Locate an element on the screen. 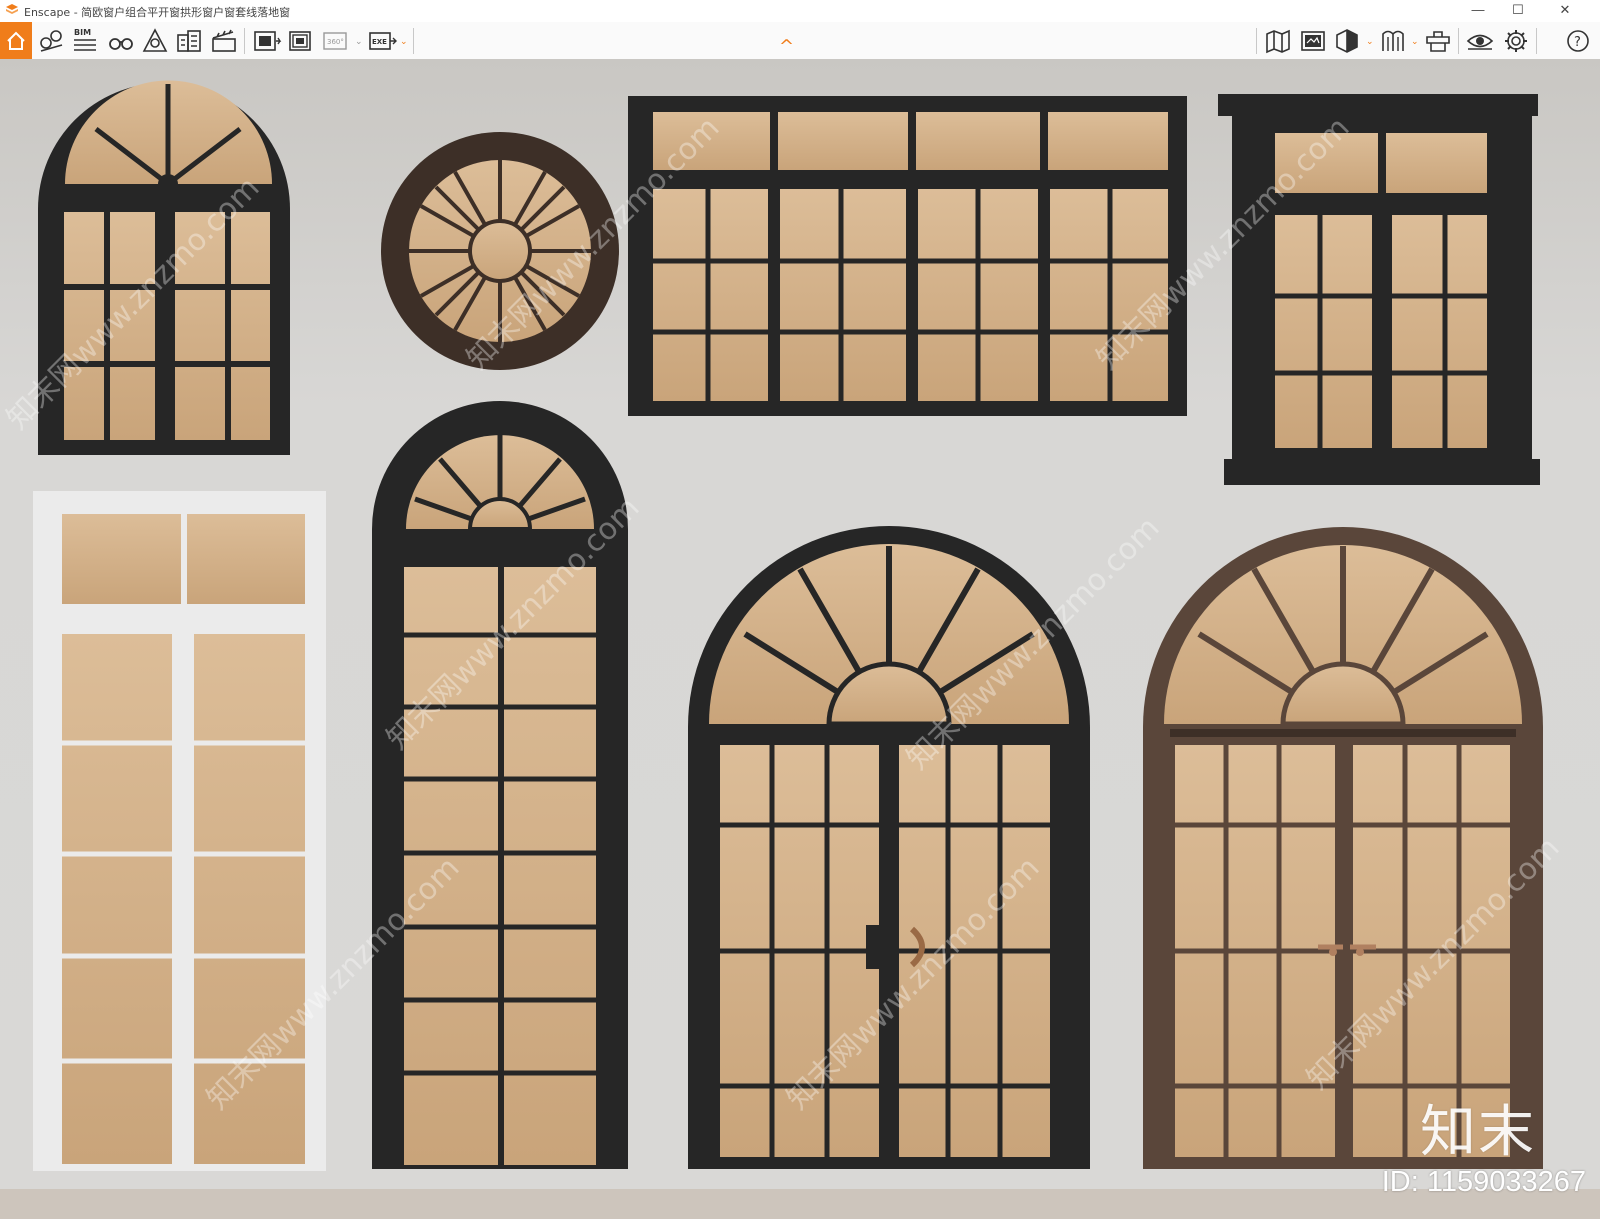 Image resolution: width=1600 pixels, height=1219 pixels. window-title: Enscape - 简欧窗户组合平开窗拱形窗户窗套线落地窗 is located at coordinates (157, 12).